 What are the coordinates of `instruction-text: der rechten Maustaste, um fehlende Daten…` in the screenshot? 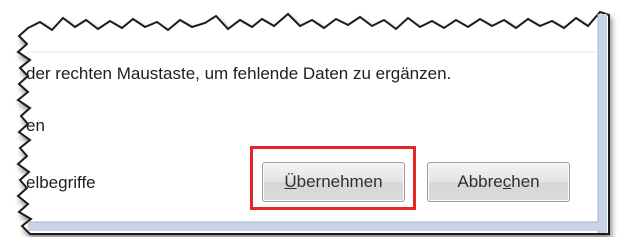 It's located at (239, 73).